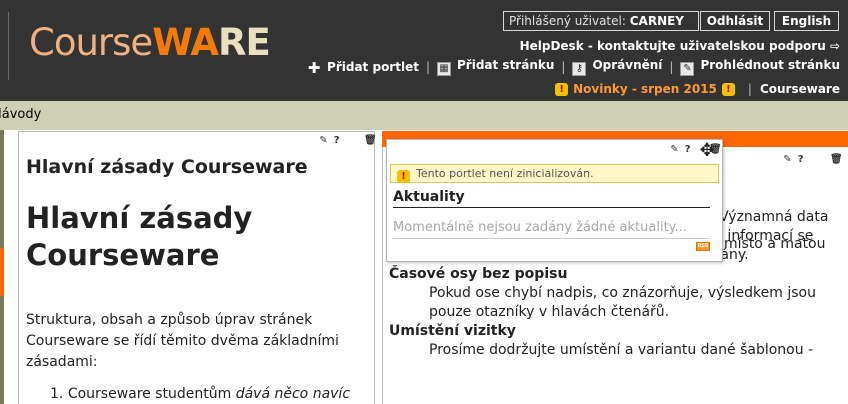 This screenshot has height=404, width=848. What do you see at coordinates (59, 394) in the screenshot?
I see `list-item-number: 1.` at bounding box center [59, 394].